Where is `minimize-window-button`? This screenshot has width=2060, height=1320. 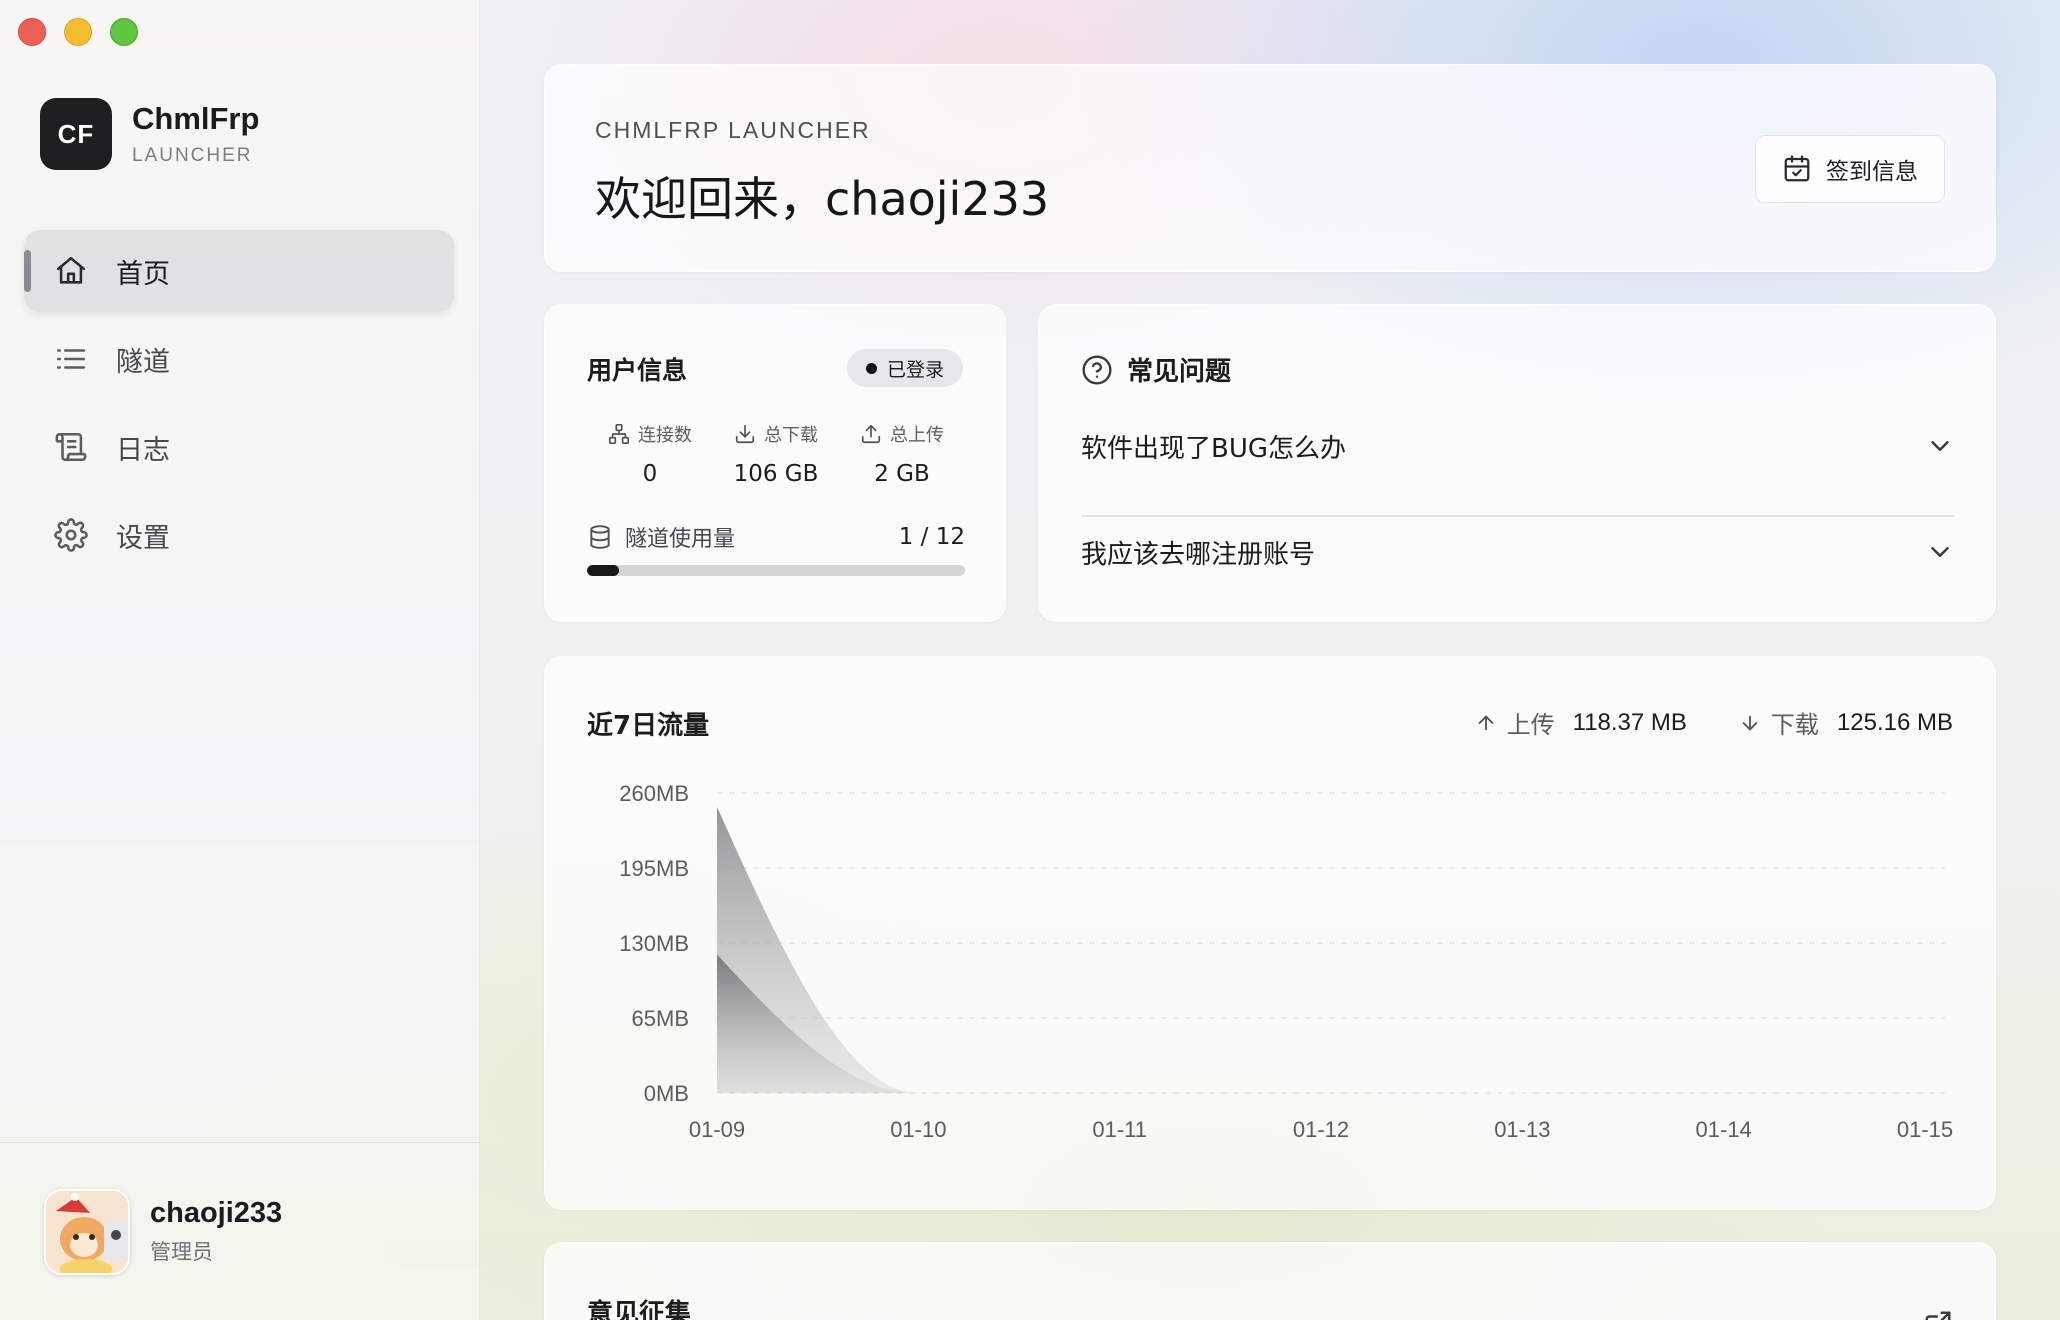 minimize-window-button is located at coordinates (78, 32).